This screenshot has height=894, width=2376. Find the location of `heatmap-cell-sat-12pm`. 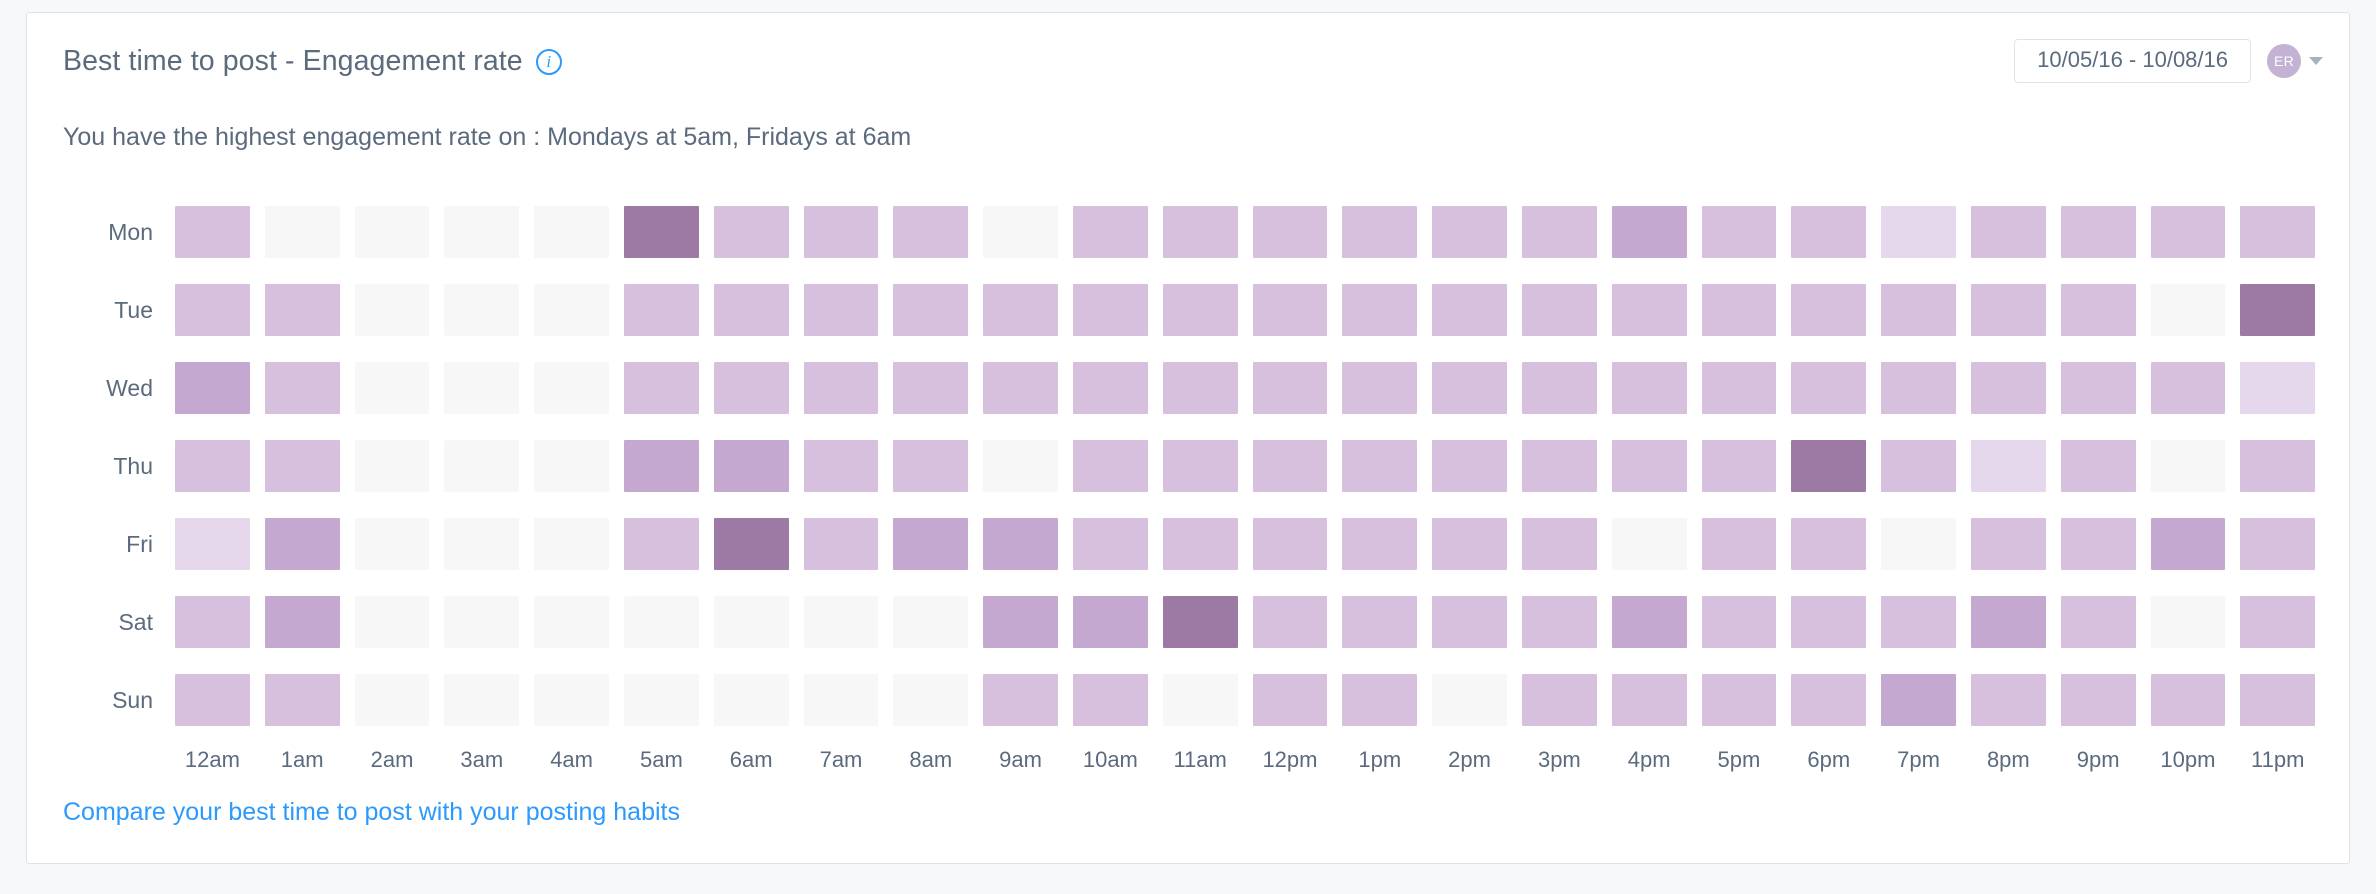

heatmap-cell-sat-12pm is located at coordinates (1290, 622).